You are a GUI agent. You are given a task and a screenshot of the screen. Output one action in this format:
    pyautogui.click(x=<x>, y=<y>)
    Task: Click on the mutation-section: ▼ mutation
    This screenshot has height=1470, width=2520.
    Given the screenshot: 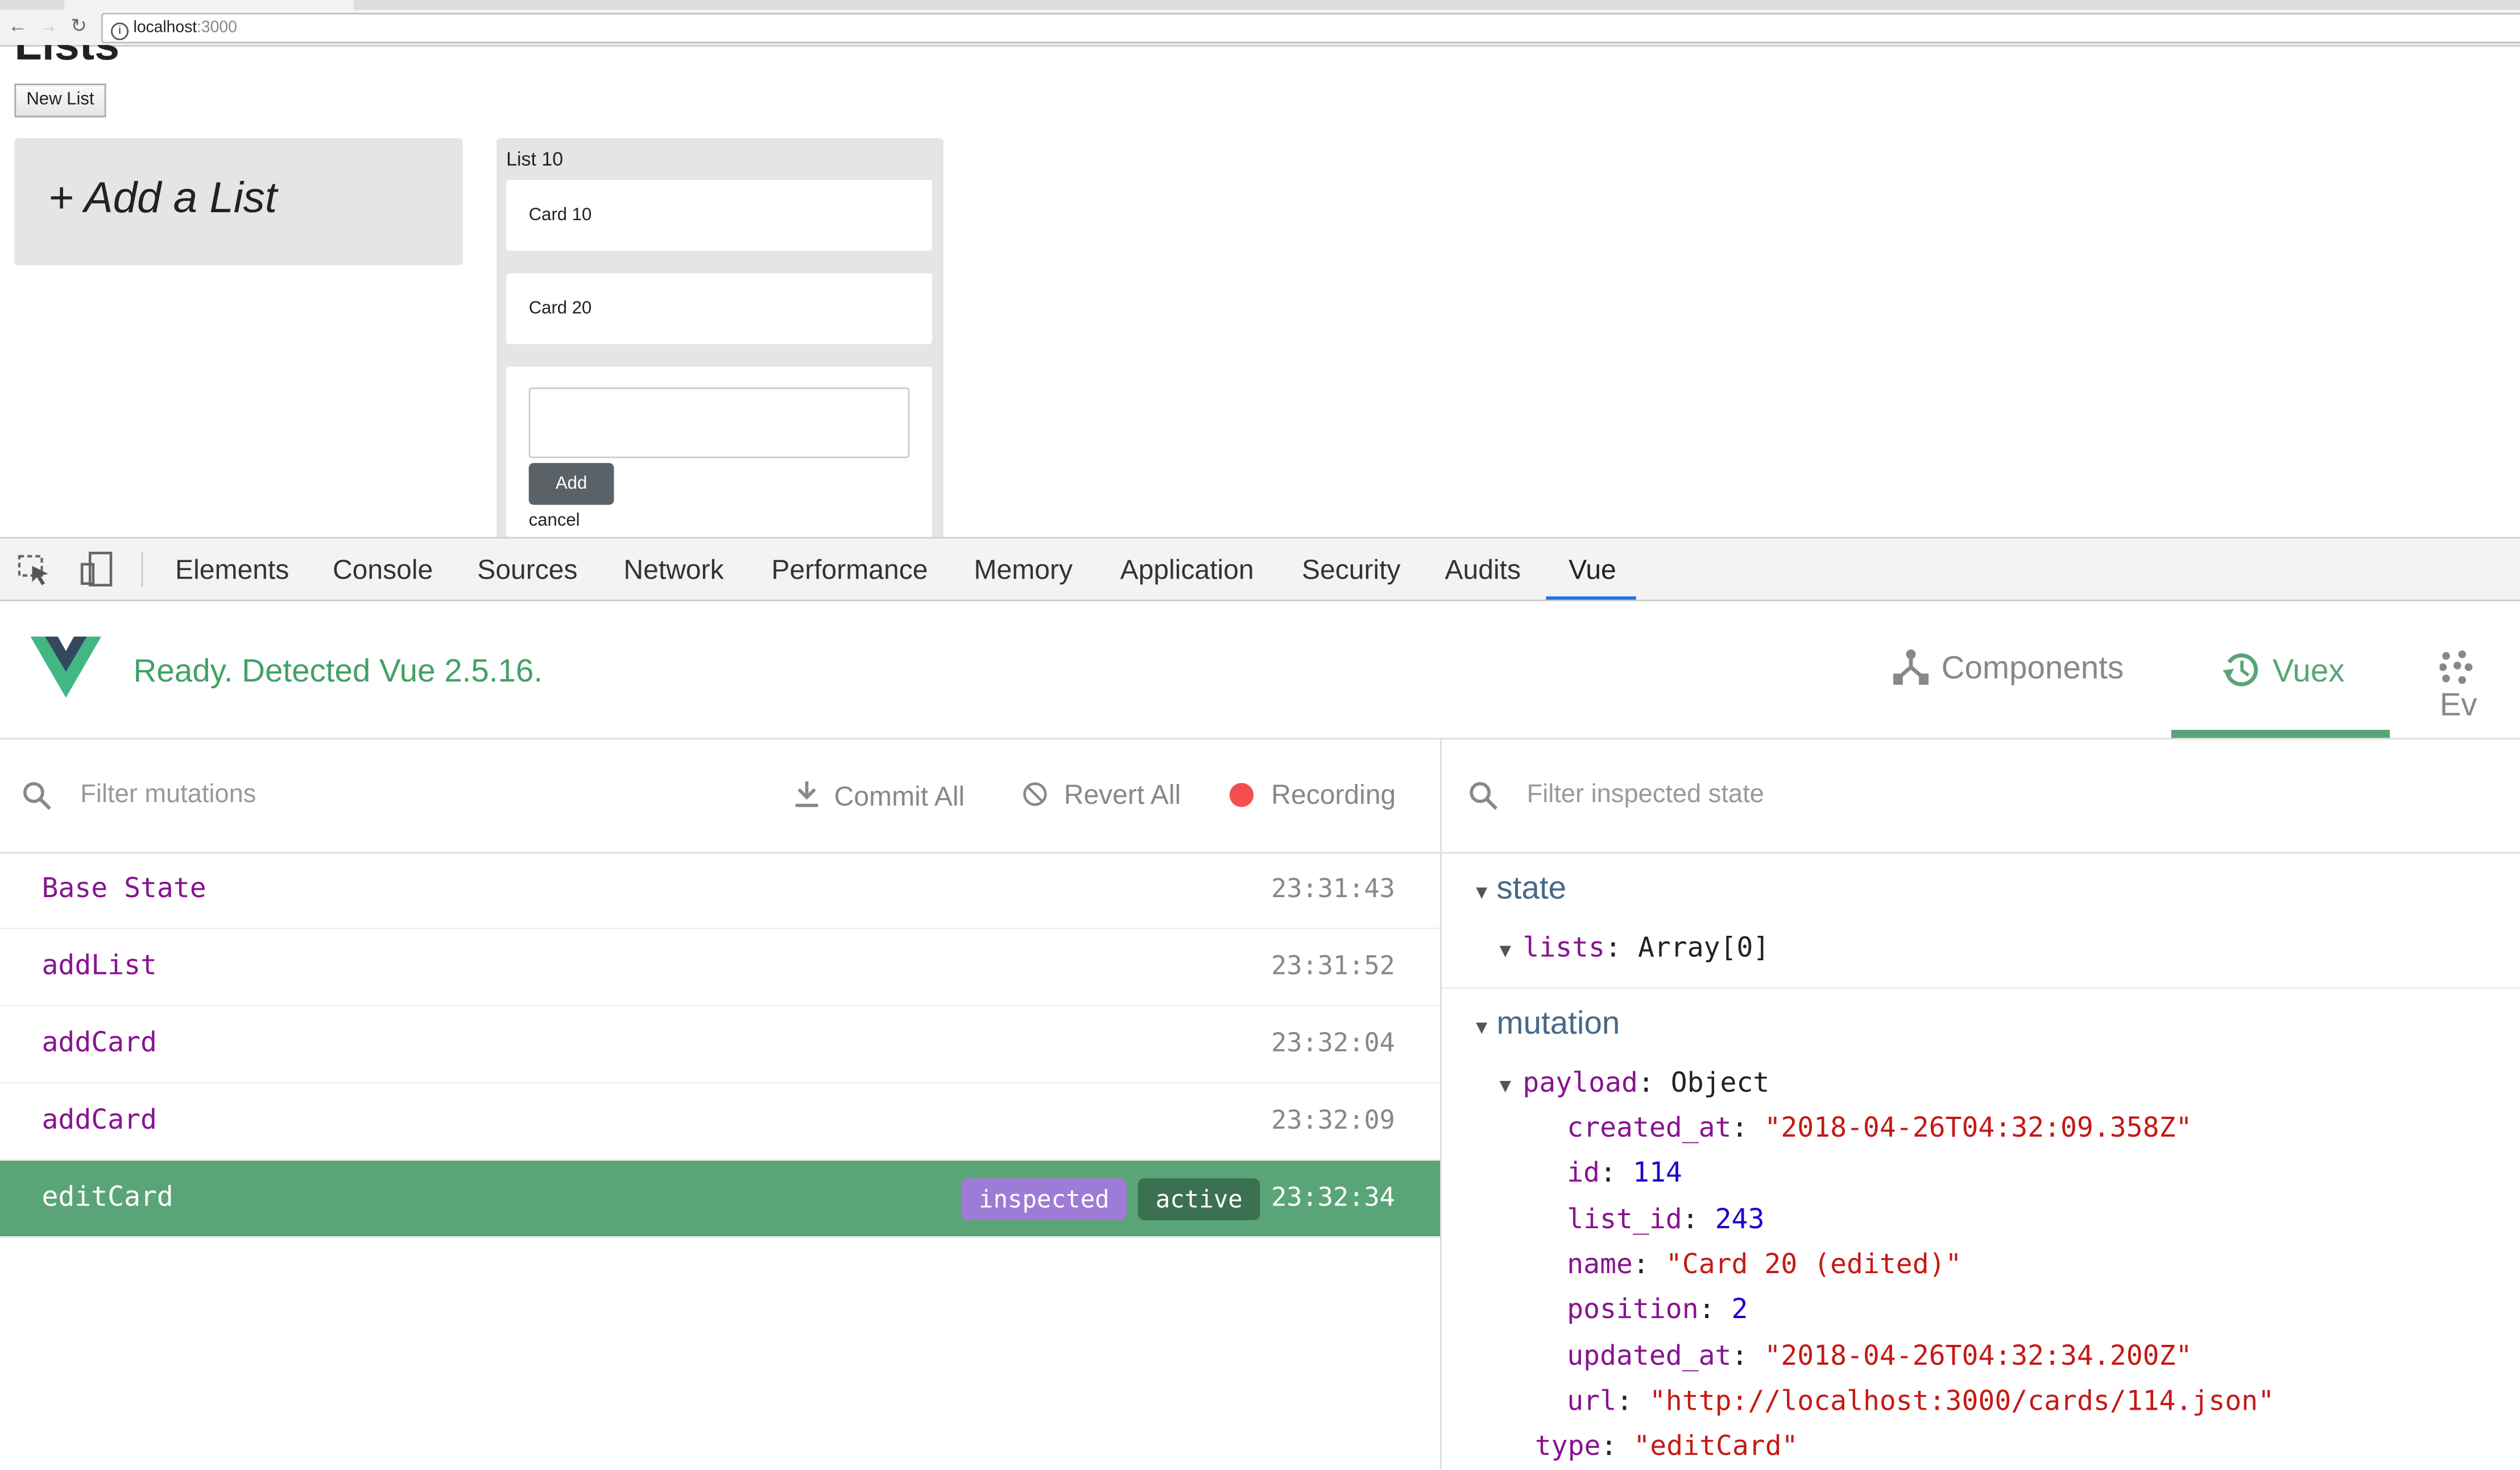 What is the action you would take?
    pyautogui.click(x=1546, y=1024)
    